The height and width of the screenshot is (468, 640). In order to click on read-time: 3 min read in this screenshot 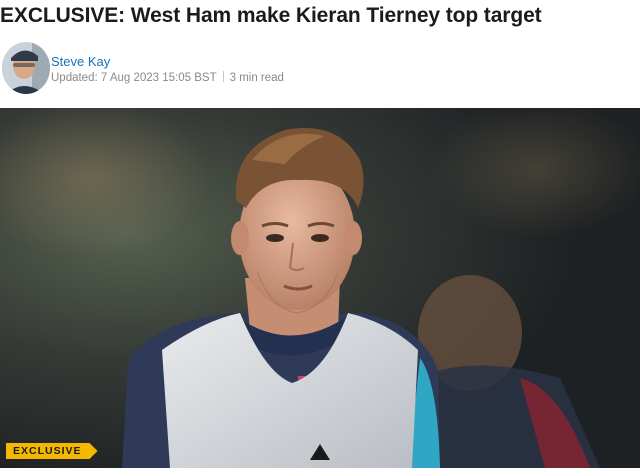, I will do `click(256, 78)`.